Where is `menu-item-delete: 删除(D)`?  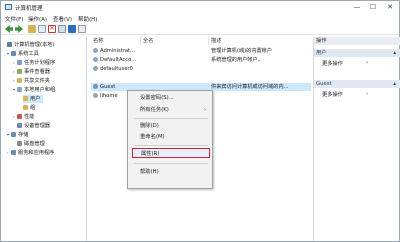 menu-item-delete: 删除(D) is located at coordinates (170, 126).